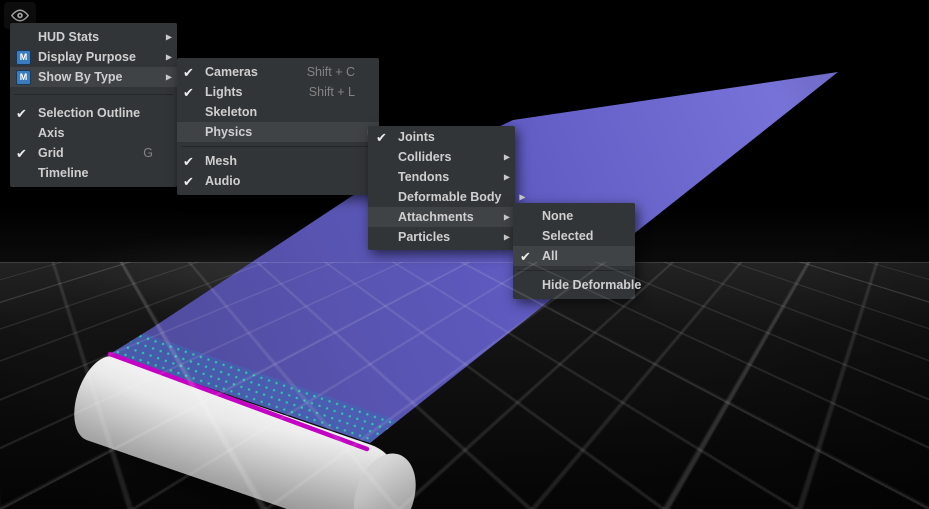 Image resolution: width=929 pixels, height=509 pixels. I want to click on menu-item-label: Lights, so click(224, 92).